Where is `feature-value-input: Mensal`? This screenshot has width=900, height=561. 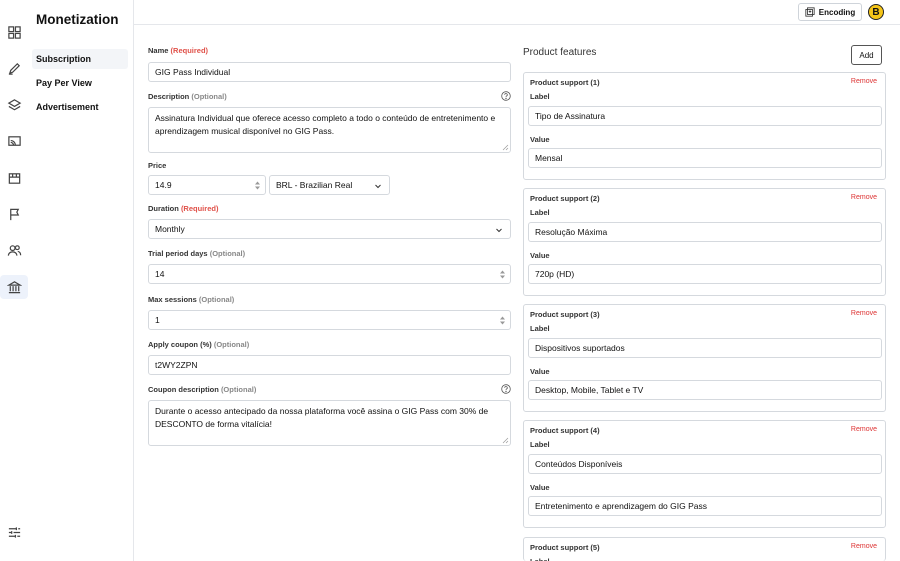 feature-value-input: Mensal is located at coordinates (705, 158).